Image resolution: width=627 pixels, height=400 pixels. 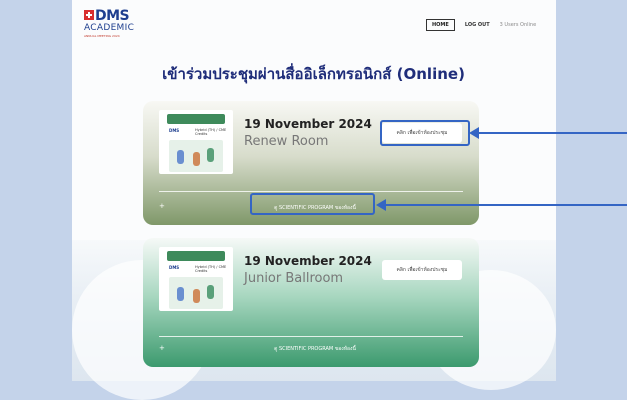 What do you see at coordinates (312, 204) in the screenshot?
I see `highlight-program-link` at bounding box center [312, 204].